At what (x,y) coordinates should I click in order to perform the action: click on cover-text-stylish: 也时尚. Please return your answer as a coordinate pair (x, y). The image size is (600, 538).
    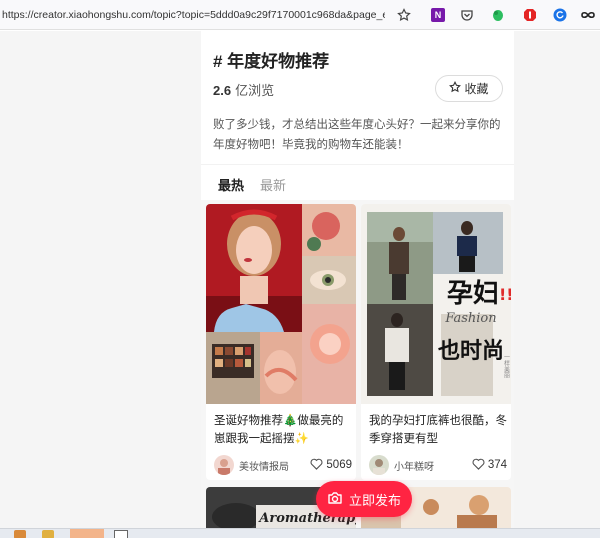
    Looking at the image, I should click on (471, 351).